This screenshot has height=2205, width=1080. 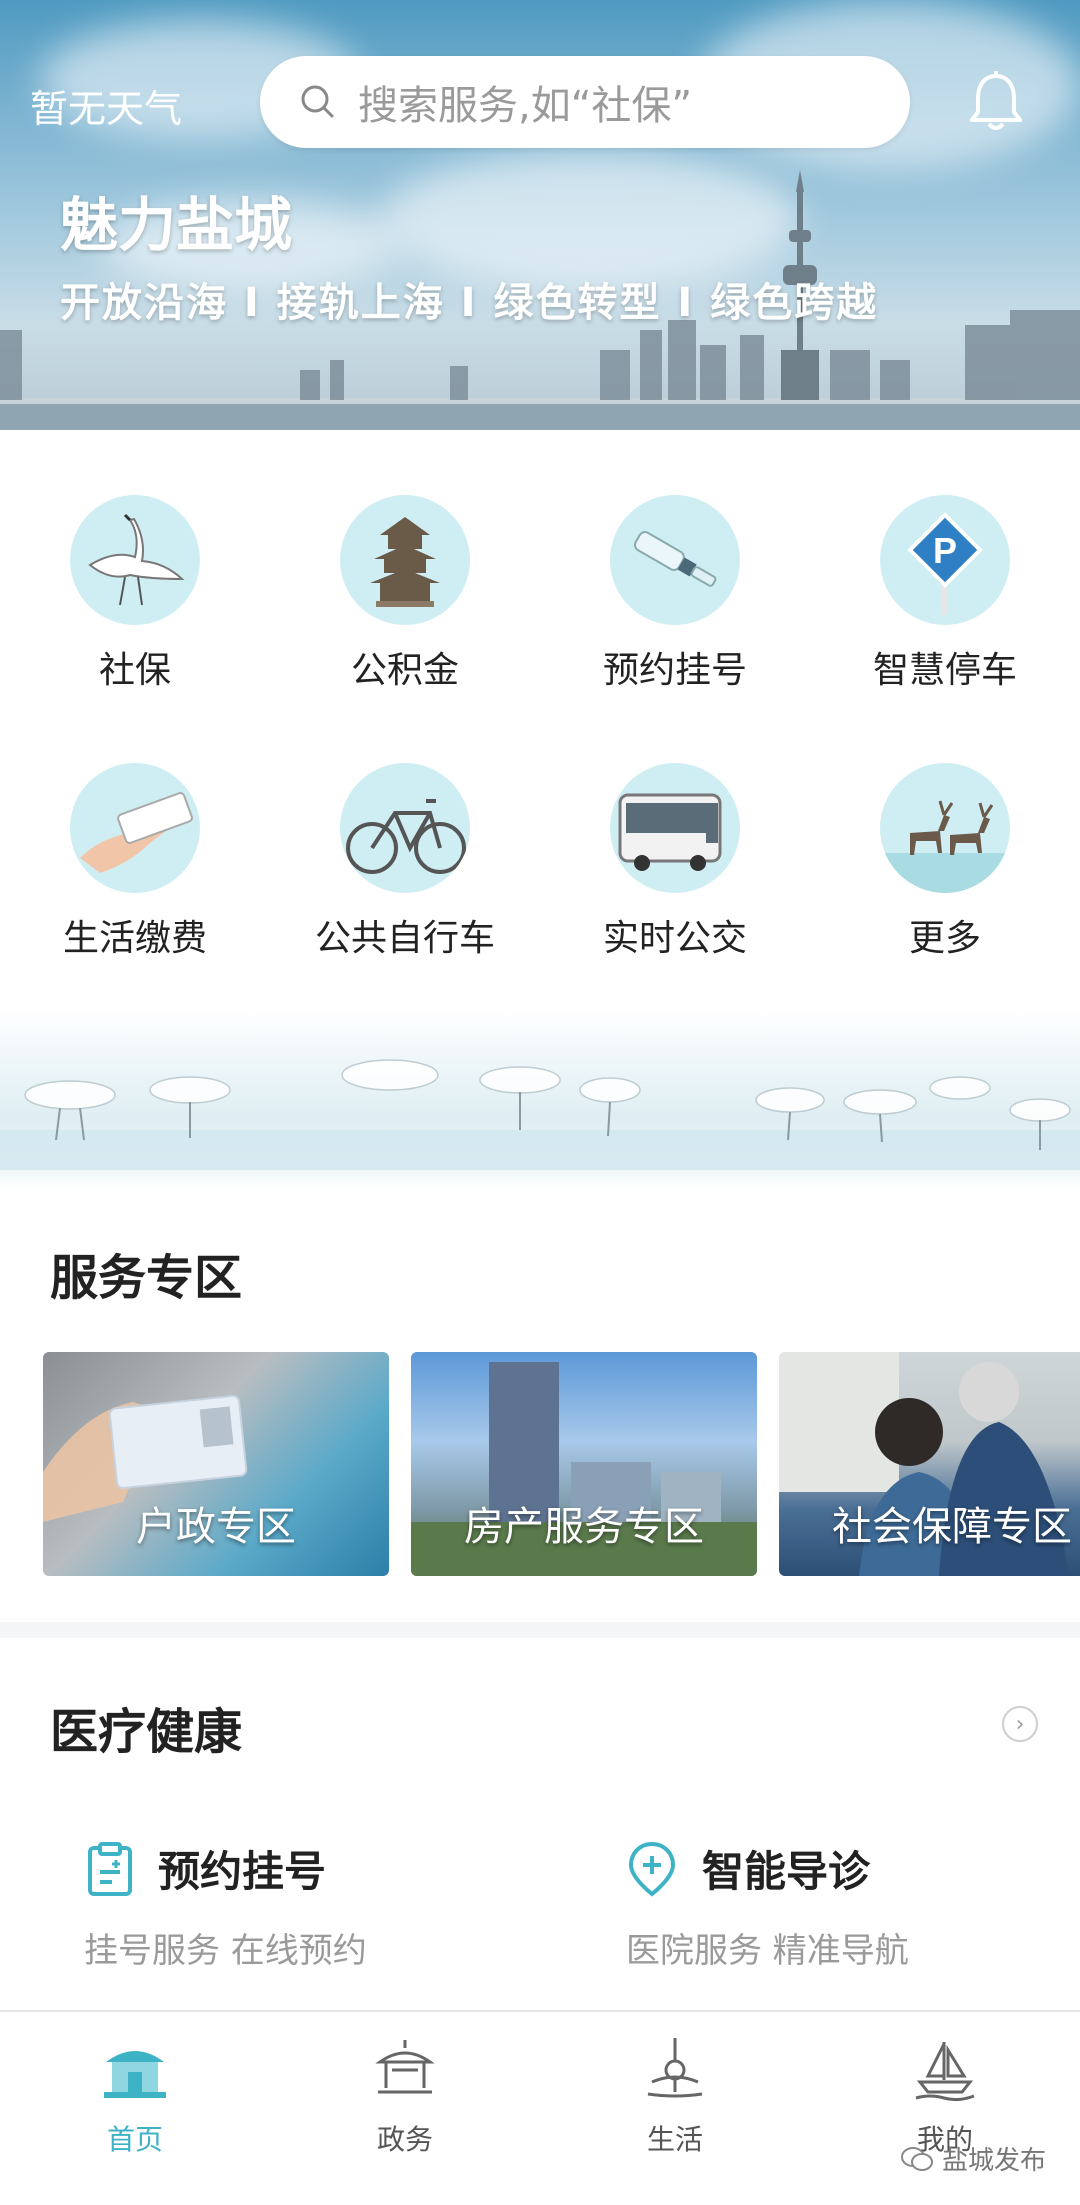 What do you see at coordinates (225, 1905) in the screenshot?
I see `medical-item-appointment: 预约挂号 挂号服务 在线预约` at bounding box center [225, 1905].